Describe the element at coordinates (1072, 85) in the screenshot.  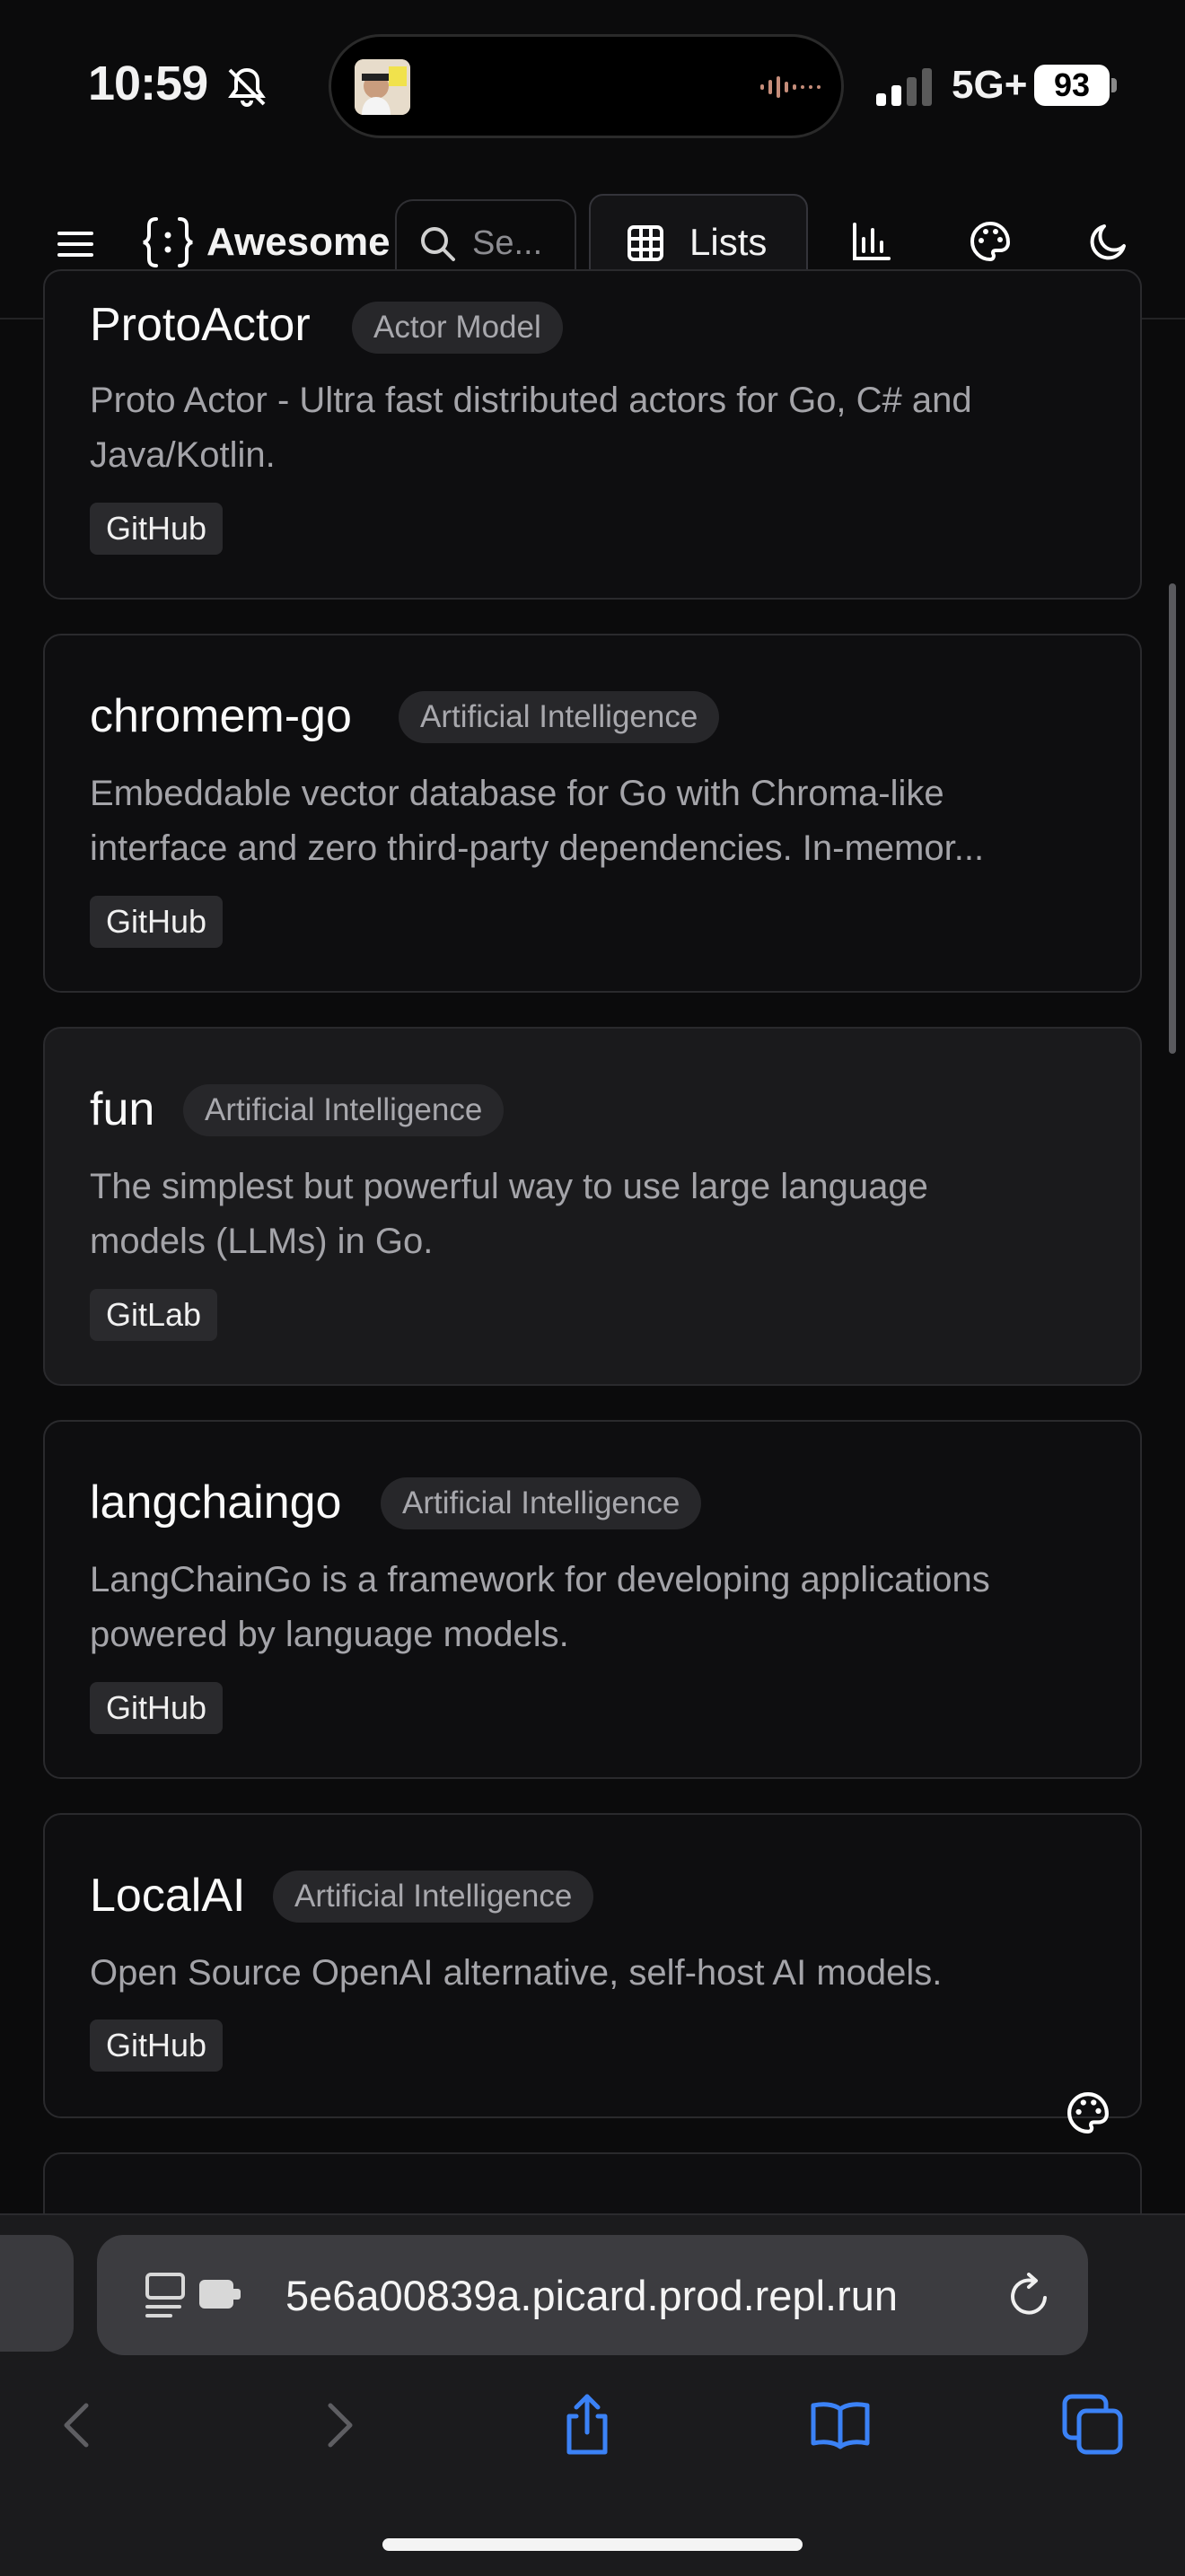
I see `battery-level: 93` at that location.